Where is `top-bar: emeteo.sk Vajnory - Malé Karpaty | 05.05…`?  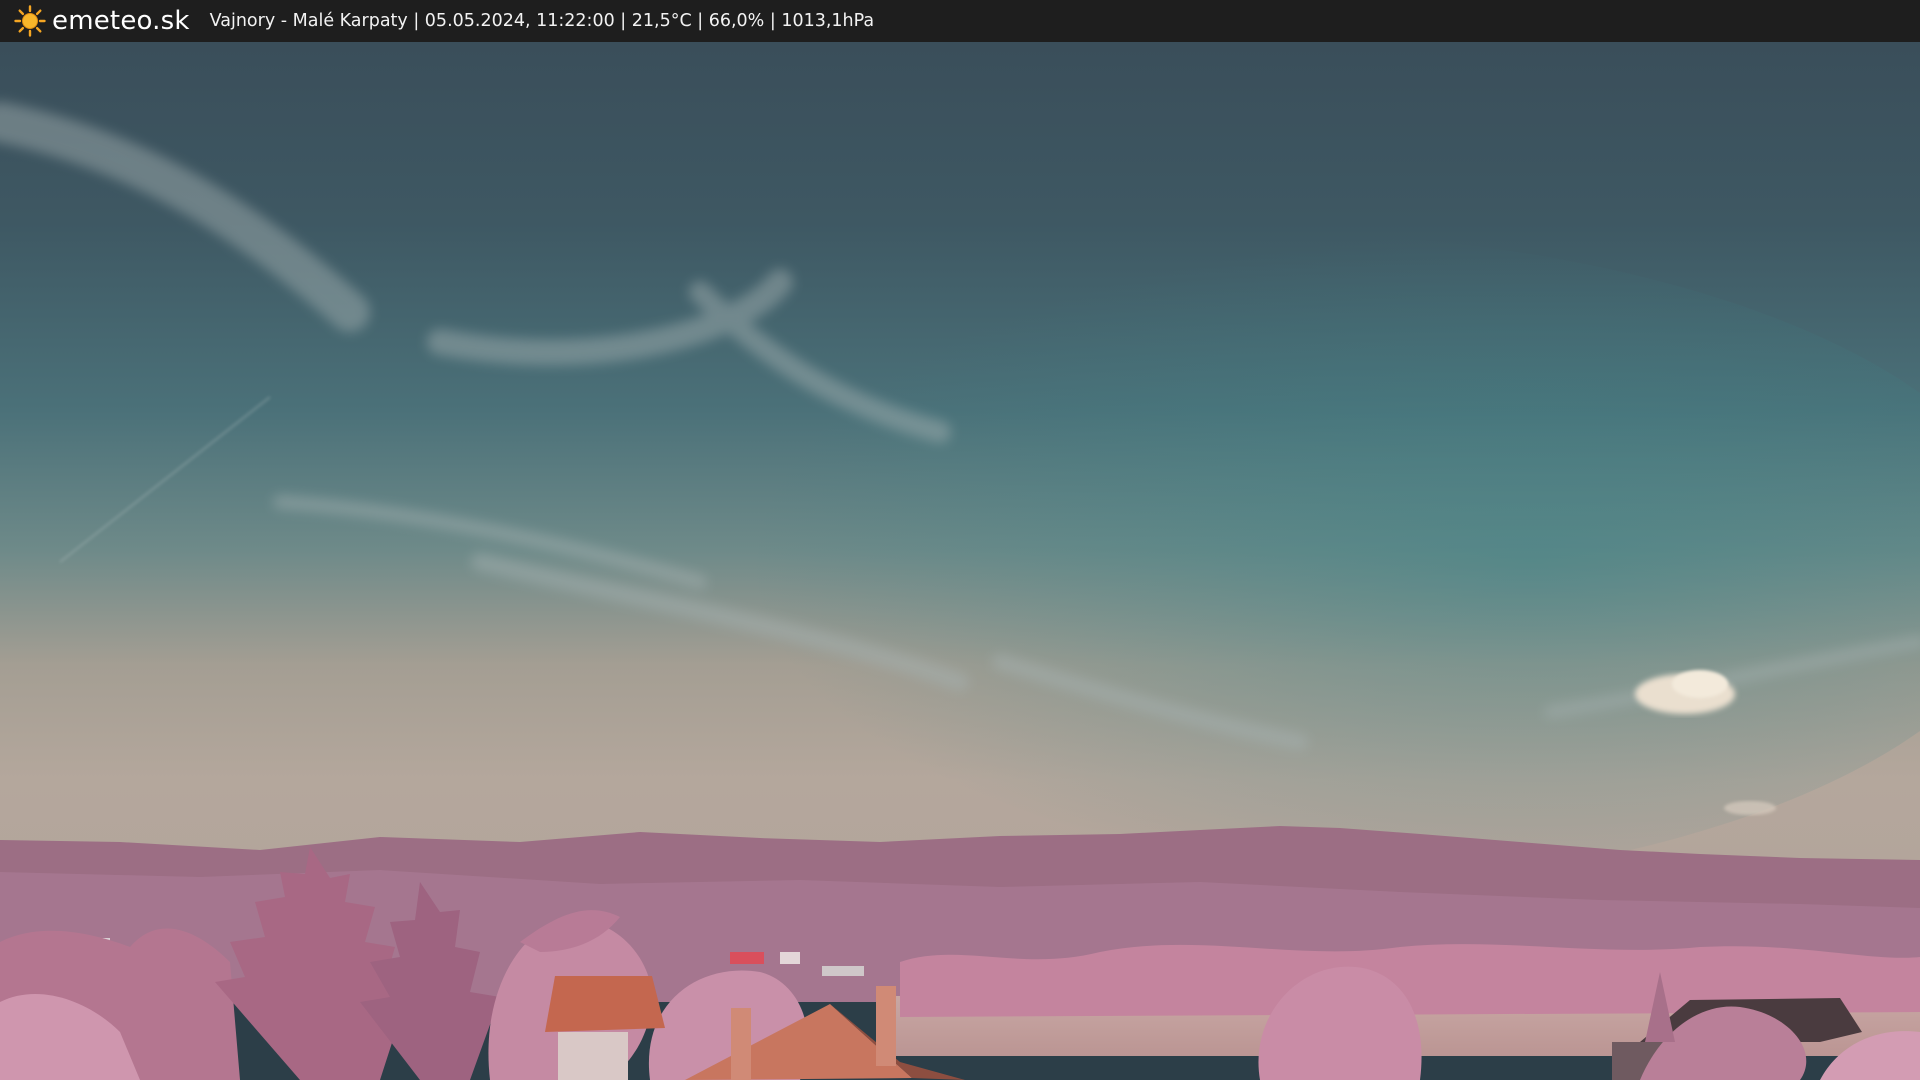 top-bar: emeteo.sk Vajnory - Malé Karpaty | 05.05… is located at coordinates (960, 21).